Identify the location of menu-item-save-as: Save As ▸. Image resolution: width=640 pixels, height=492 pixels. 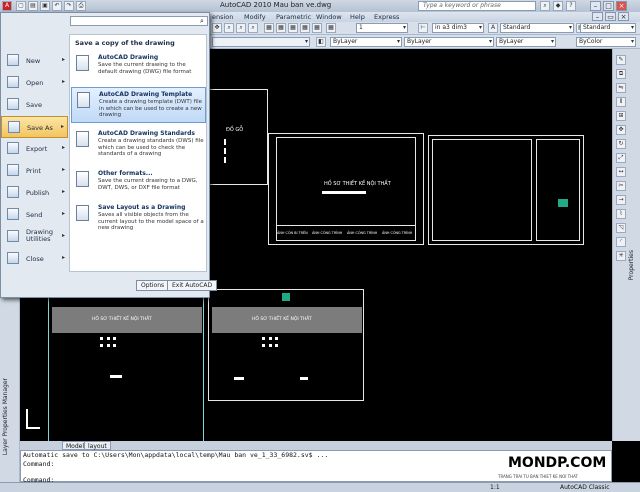
(34, 127).